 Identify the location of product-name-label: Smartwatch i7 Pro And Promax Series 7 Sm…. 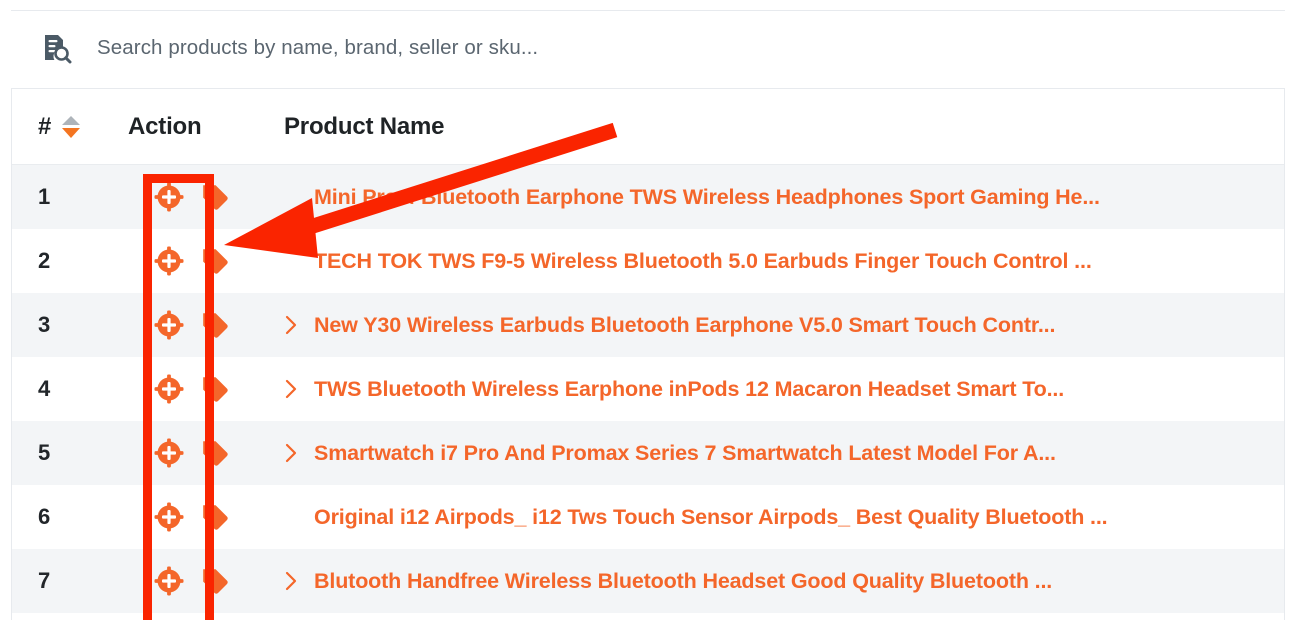
(685, 452).